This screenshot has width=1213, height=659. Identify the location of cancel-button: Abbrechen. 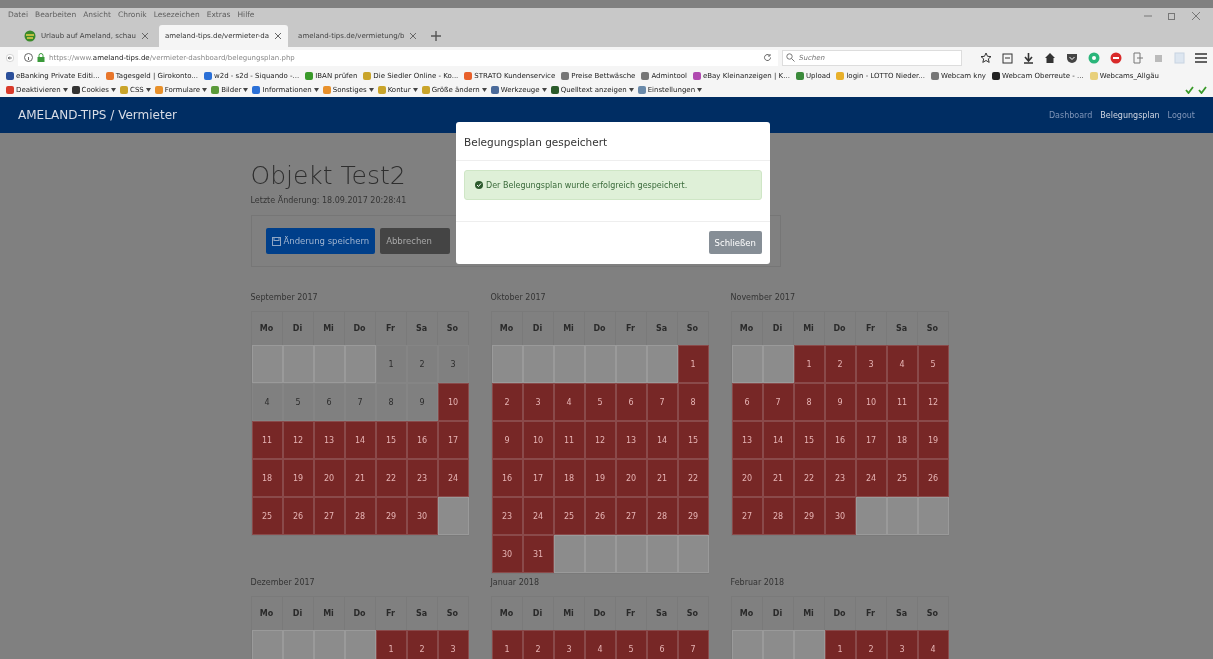
(415, 241).